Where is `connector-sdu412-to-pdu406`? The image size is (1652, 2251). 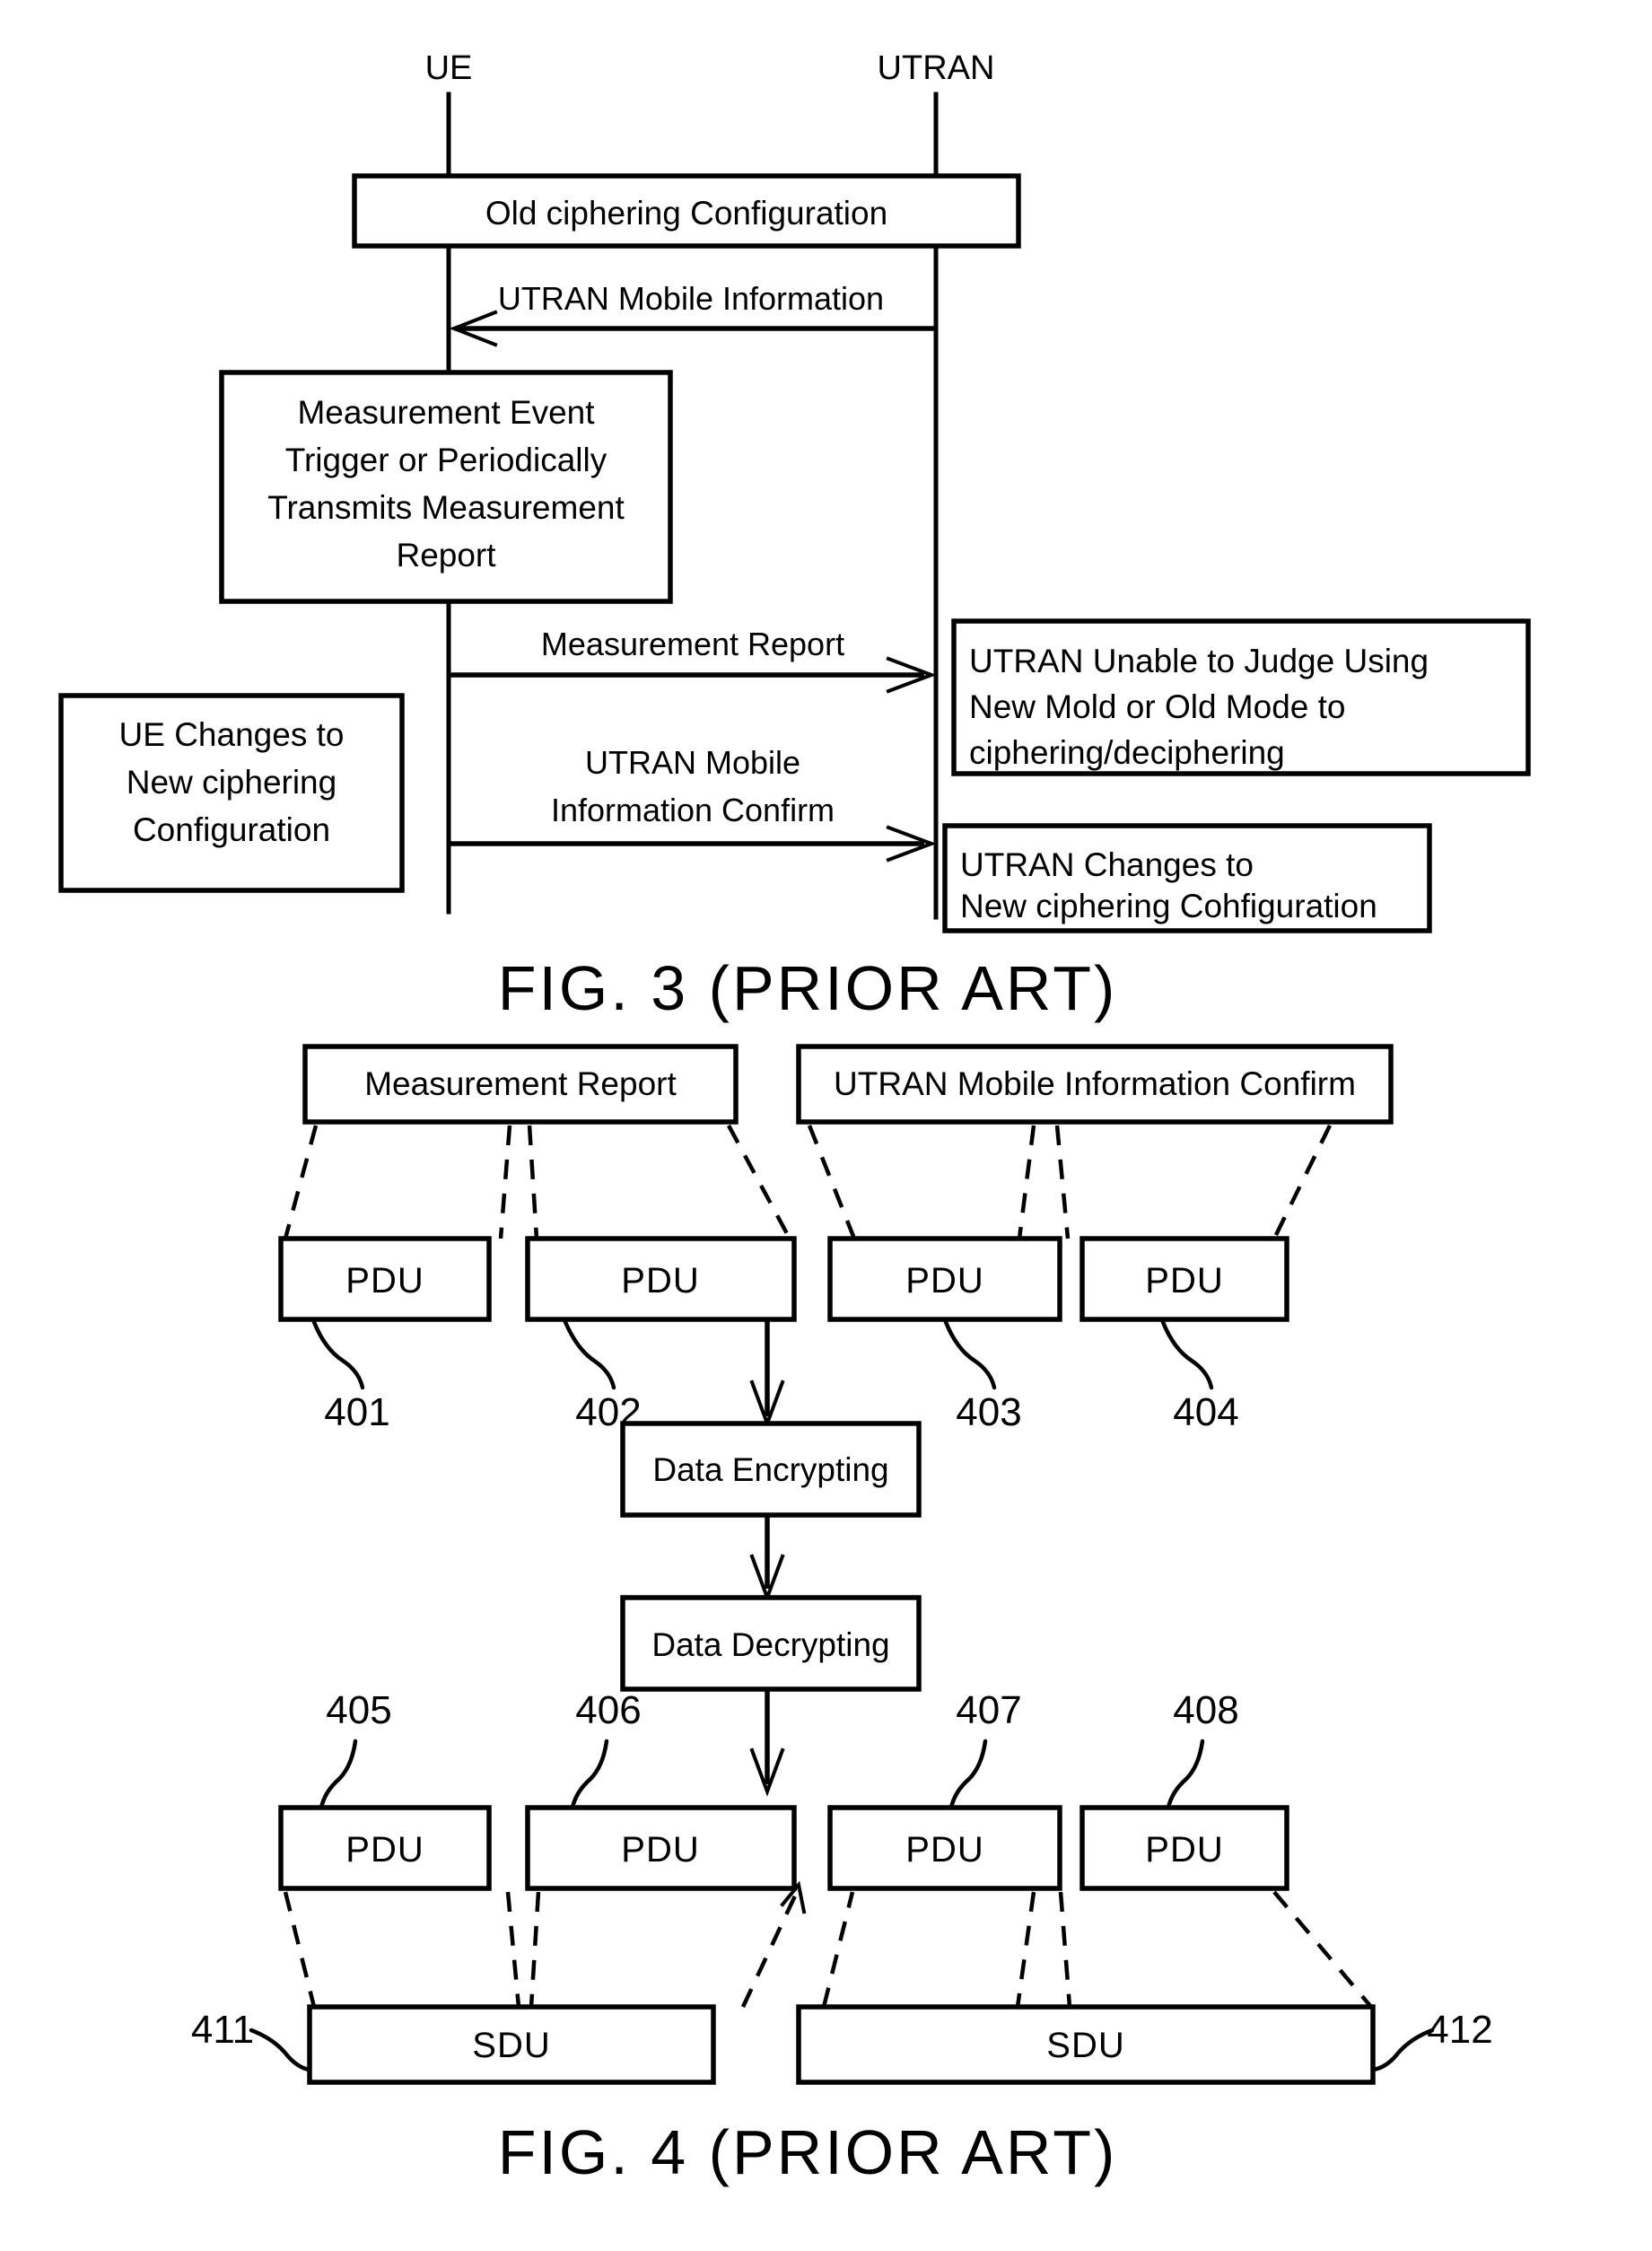
connector-sdu412-to-pdu406 is located at coordinates (770, 1949).